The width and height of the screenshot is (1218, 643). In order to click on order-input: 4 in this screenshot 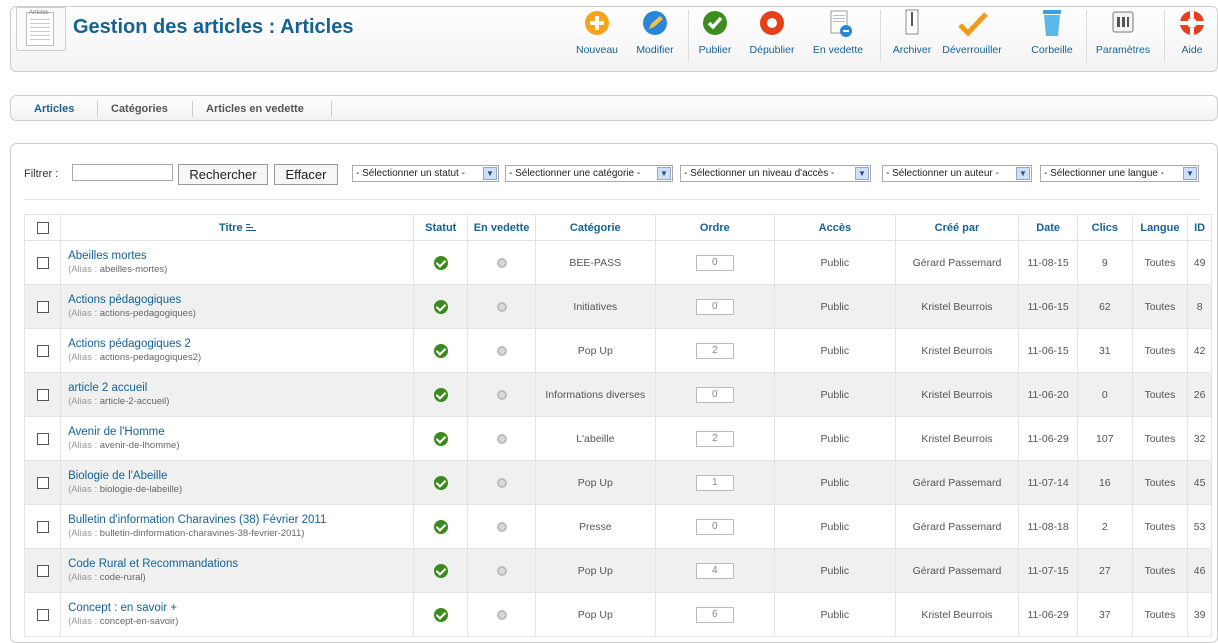, I will do `click(714, 570)`.